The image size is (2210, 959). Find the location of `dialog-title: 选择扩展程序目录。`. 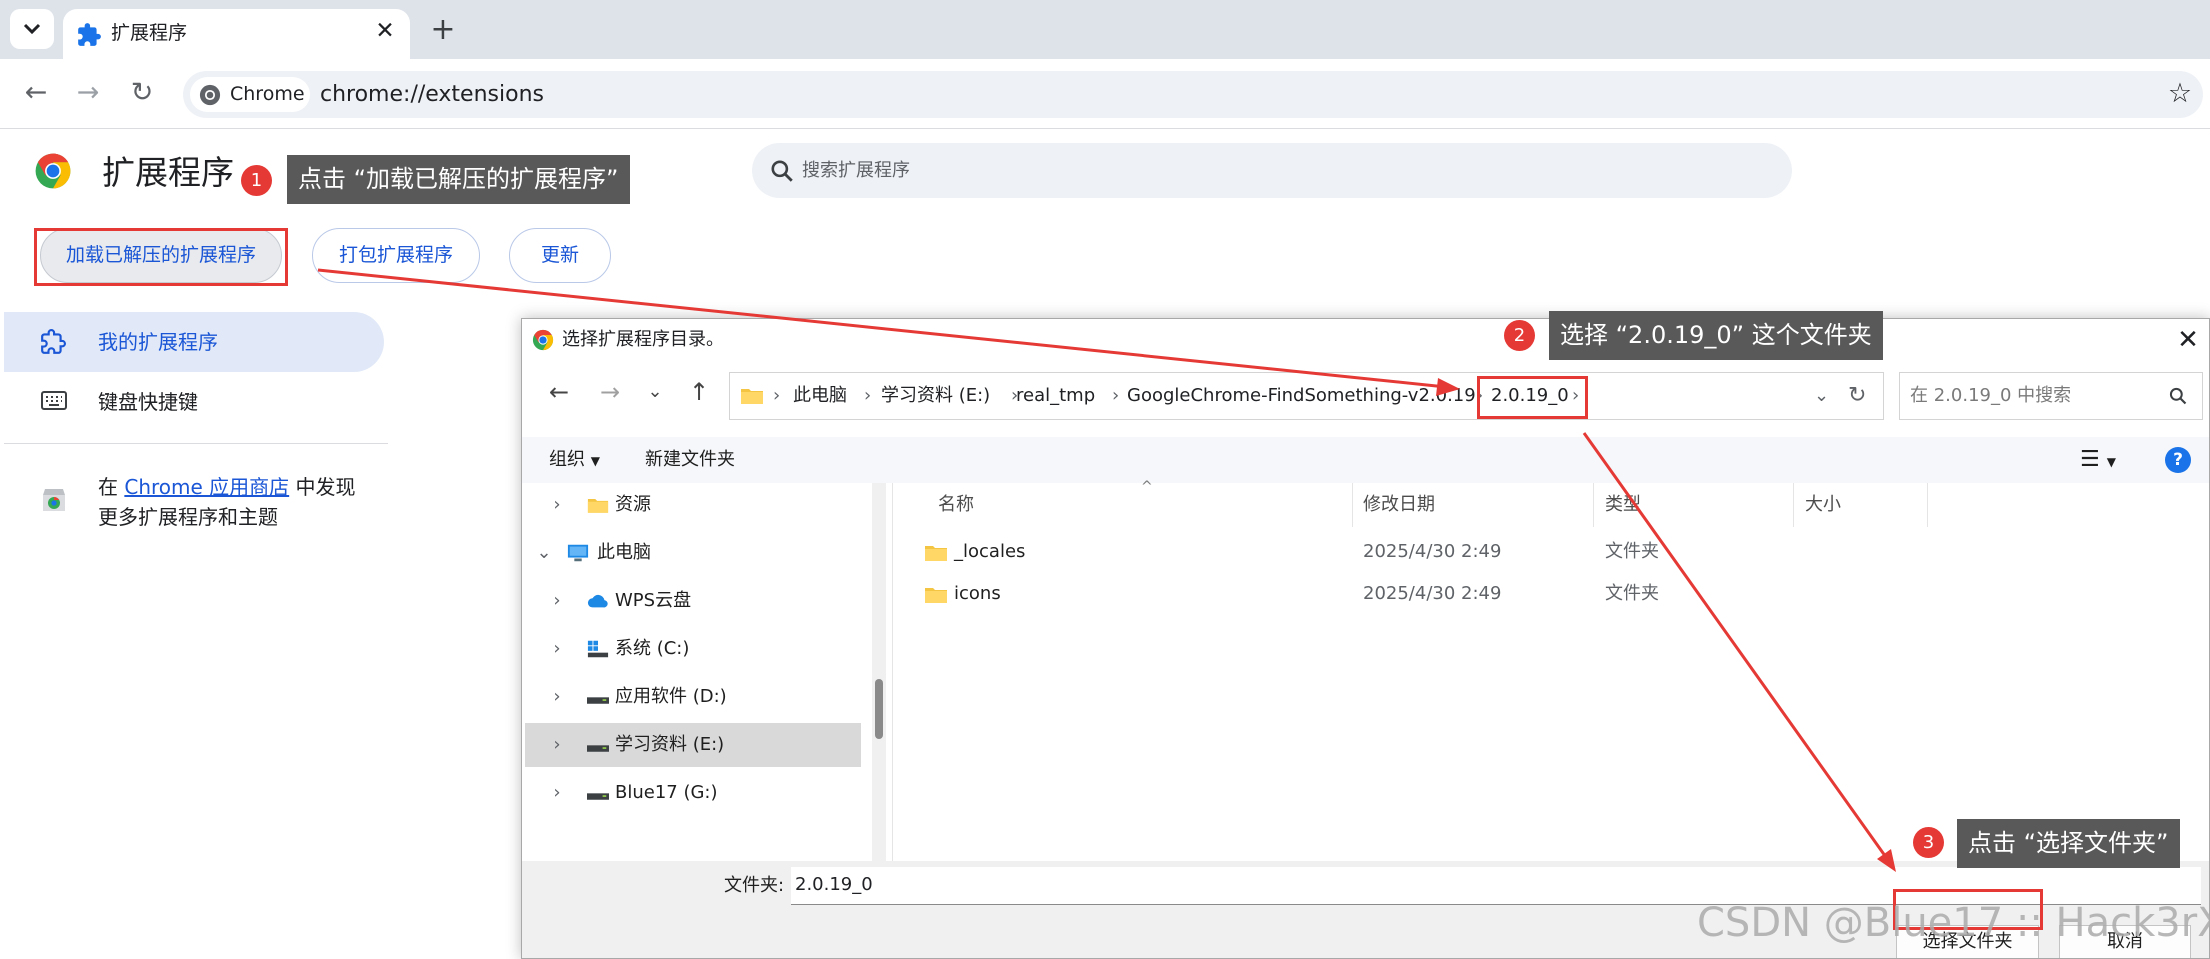

dialog-title: 选择扩展程序目录。 is located at coordinates (643, 339).